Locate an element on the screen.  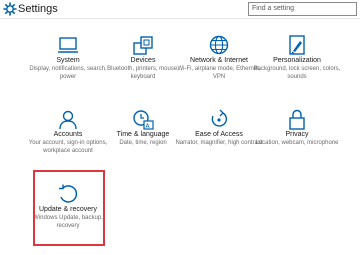
tile-title: Accounts is located at coordinates (68, 134).